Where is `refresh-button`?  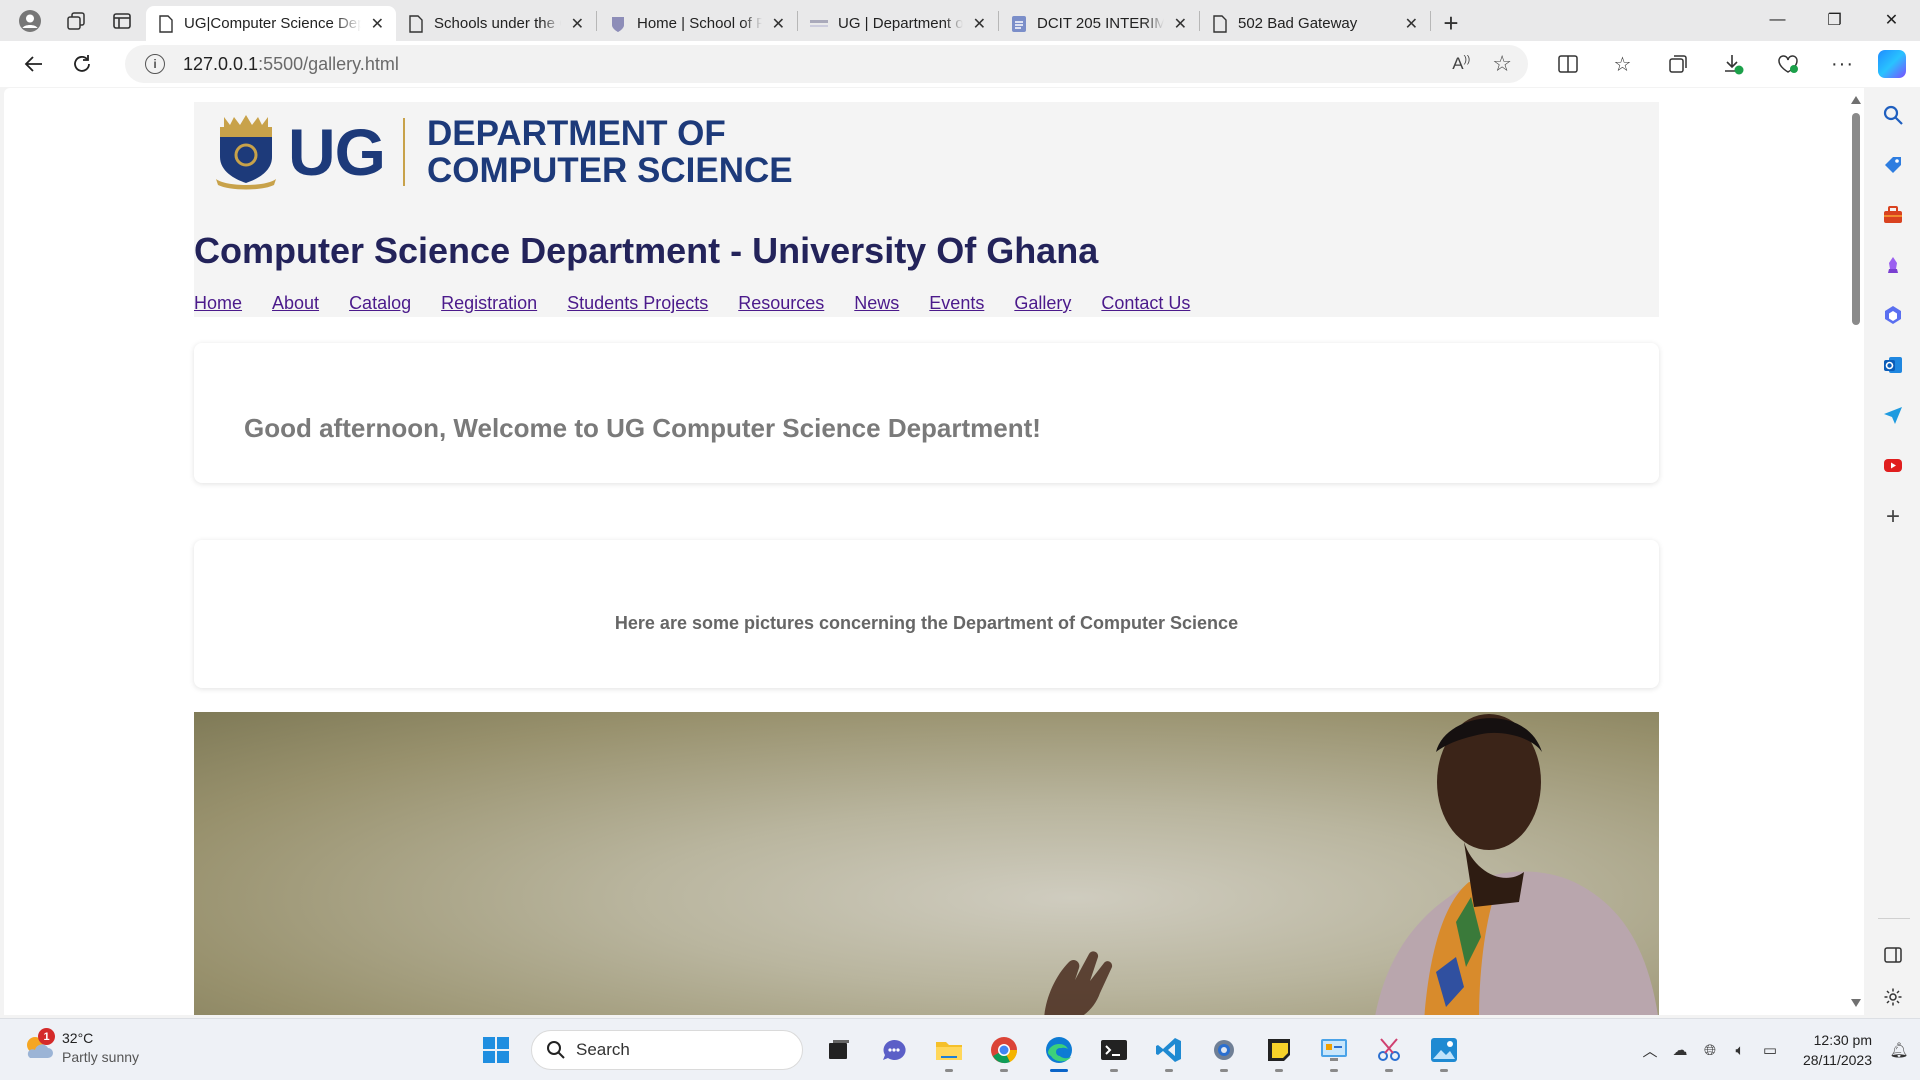 refresh-button is located at coordinates (82, 64).